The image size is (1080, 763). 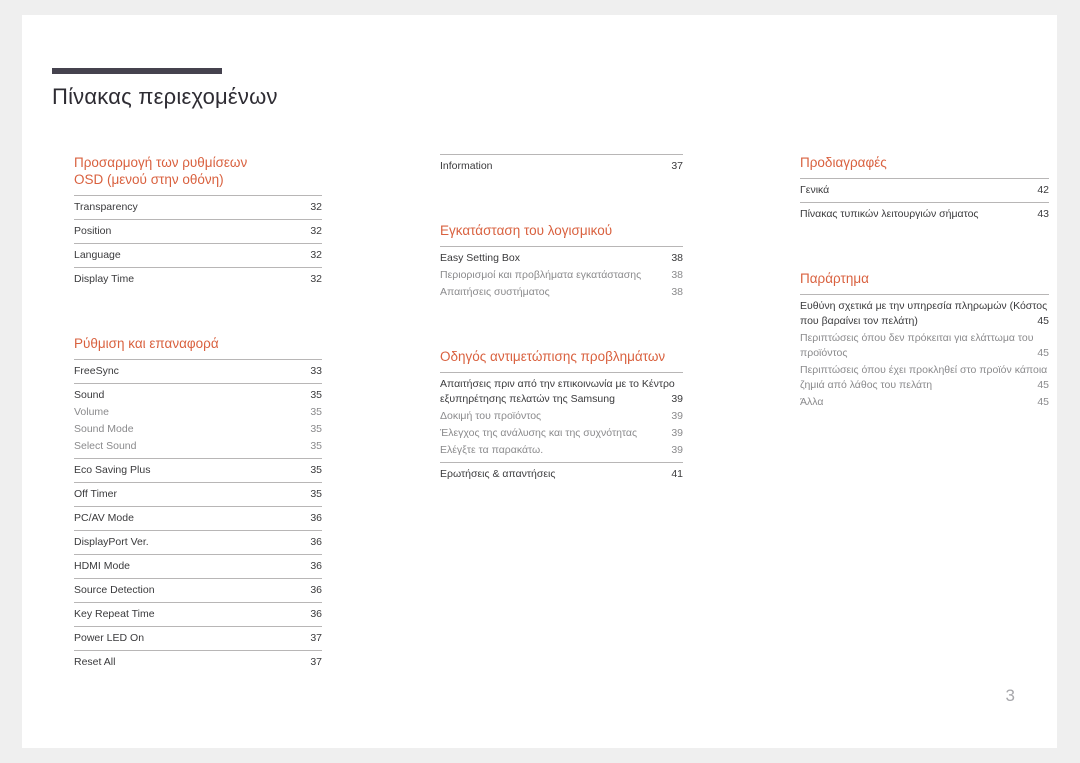 What do you see at coordinates (146, 343) in the screenshot?
I see `section-heading: Ρύθμιση και επαναφορά` at bounding box center [146, 343].